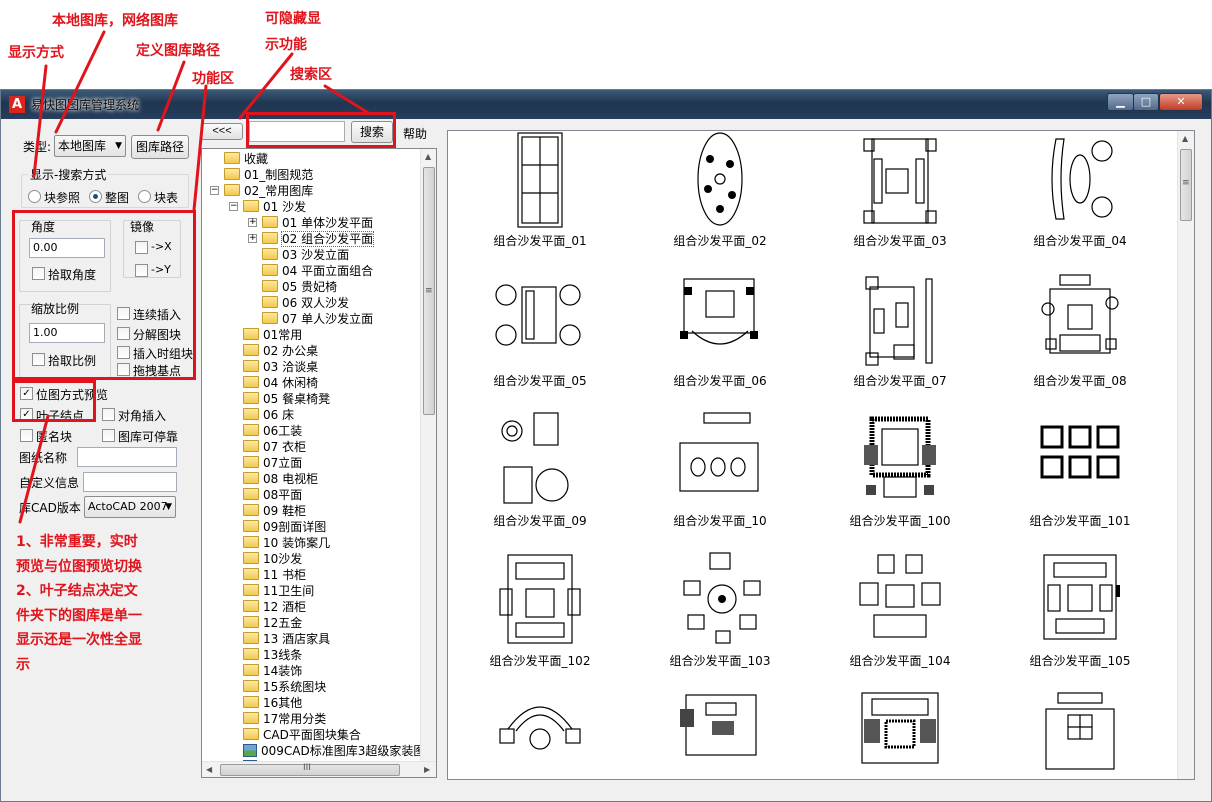  Describe the element at coordinates (268, 415) in the screenshot. I see `tree-node: 06 床` at that location.